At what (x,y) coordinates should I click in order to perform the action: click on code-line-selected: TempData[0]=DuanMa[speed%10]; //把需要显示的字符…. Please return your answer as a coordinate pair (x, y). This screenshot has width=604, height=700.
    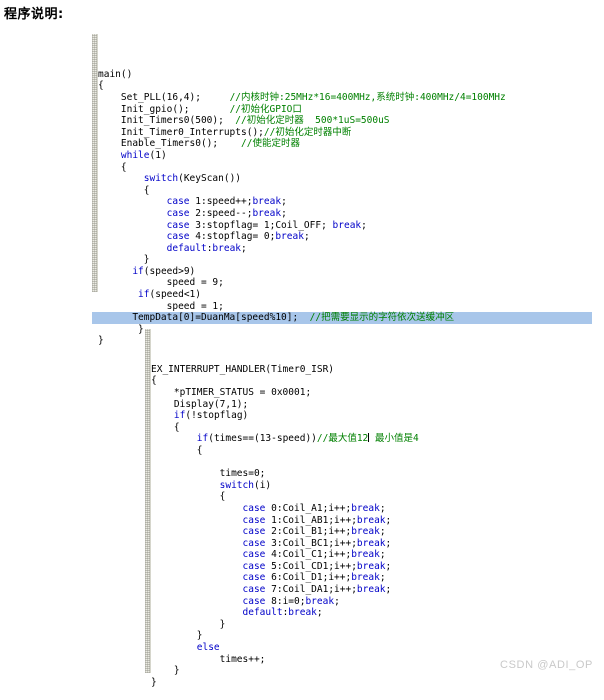
    Looking at the image, I should click on (345, 318).